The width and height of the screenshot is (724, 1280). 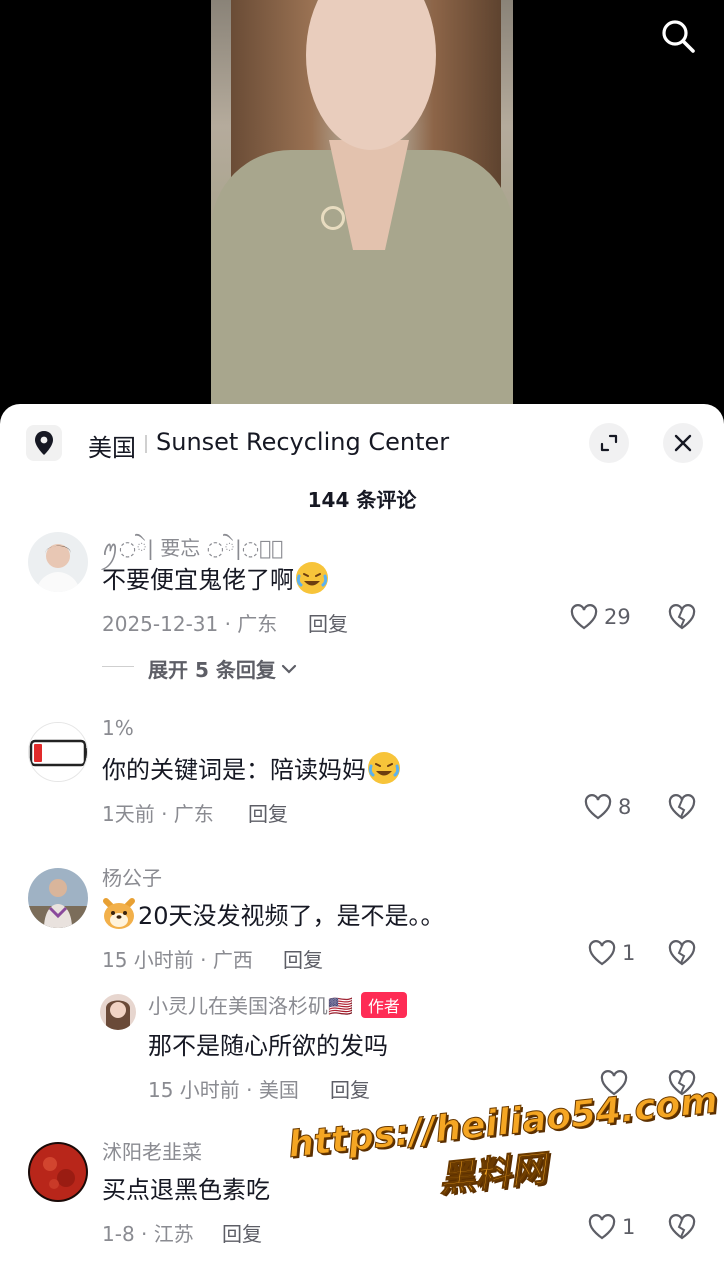 I want to click on chevron-down-icon, so click(x=288, y=669).